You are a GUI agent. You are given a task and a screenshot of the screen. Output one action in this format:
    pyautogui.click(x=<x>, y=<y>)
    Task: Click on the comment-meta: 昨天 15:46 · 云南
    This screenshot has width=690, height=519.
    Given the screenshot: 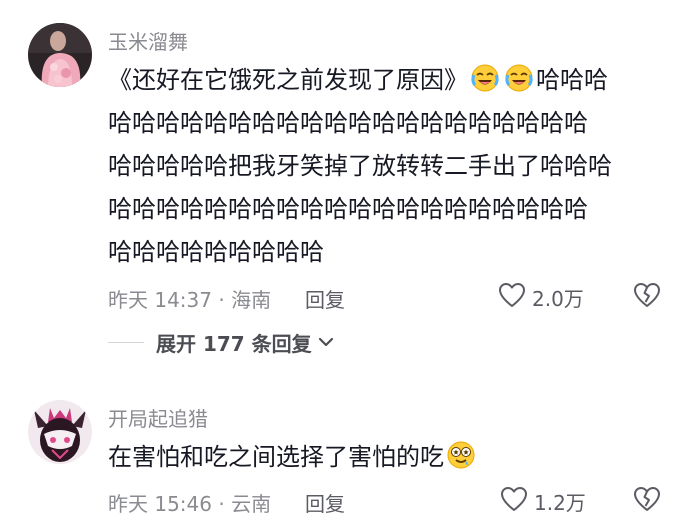 What is the action you would take?
    pyautogui.click(x=190, y=504)
    